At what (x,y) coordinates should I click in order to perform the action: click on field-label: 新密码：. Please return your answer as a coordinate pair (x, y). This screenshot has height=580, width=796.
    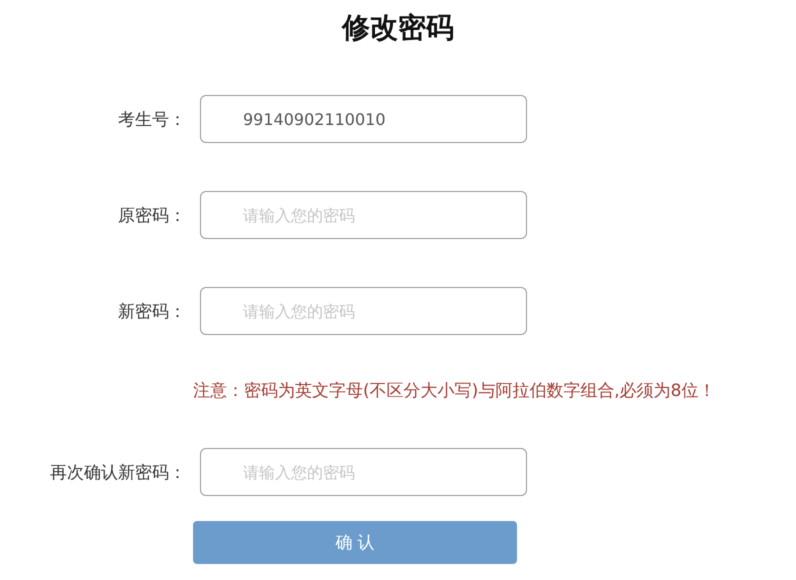
    Looking at the image, I should click on (151, 311).